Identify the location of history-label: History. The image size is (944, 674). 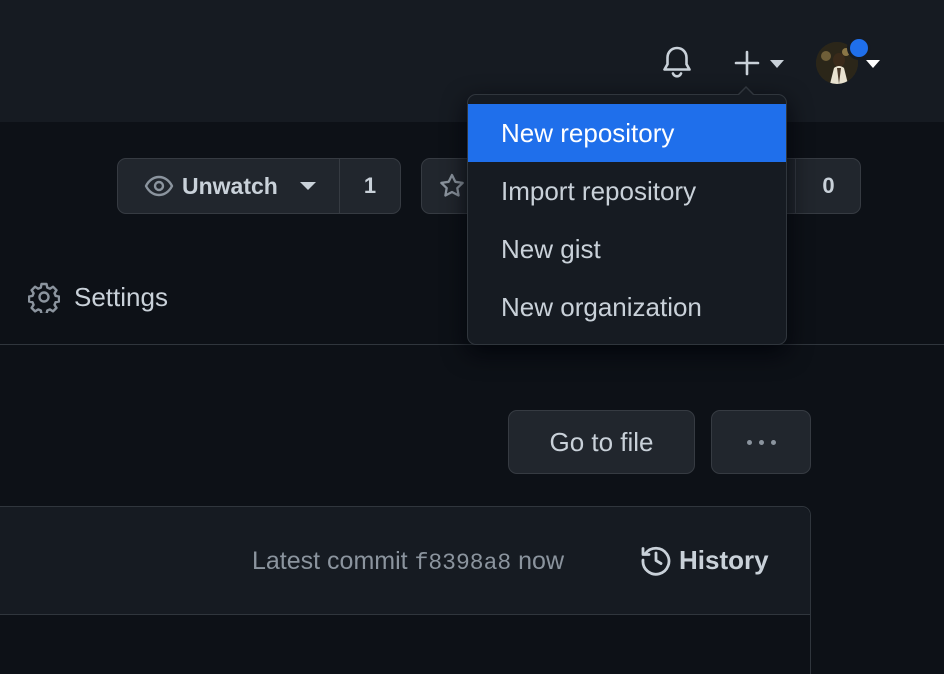
(724, 559).